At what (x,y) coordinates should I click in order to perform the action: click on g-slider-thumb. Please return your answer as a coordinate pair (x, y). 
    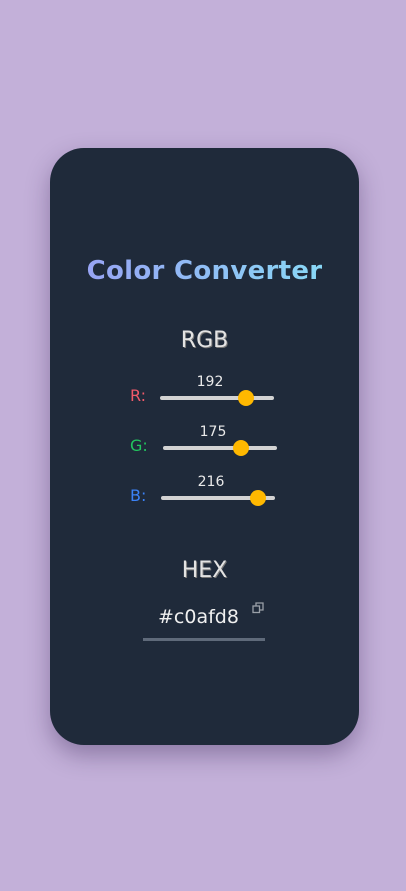
    Looking at the image, I should click on (241, 448).